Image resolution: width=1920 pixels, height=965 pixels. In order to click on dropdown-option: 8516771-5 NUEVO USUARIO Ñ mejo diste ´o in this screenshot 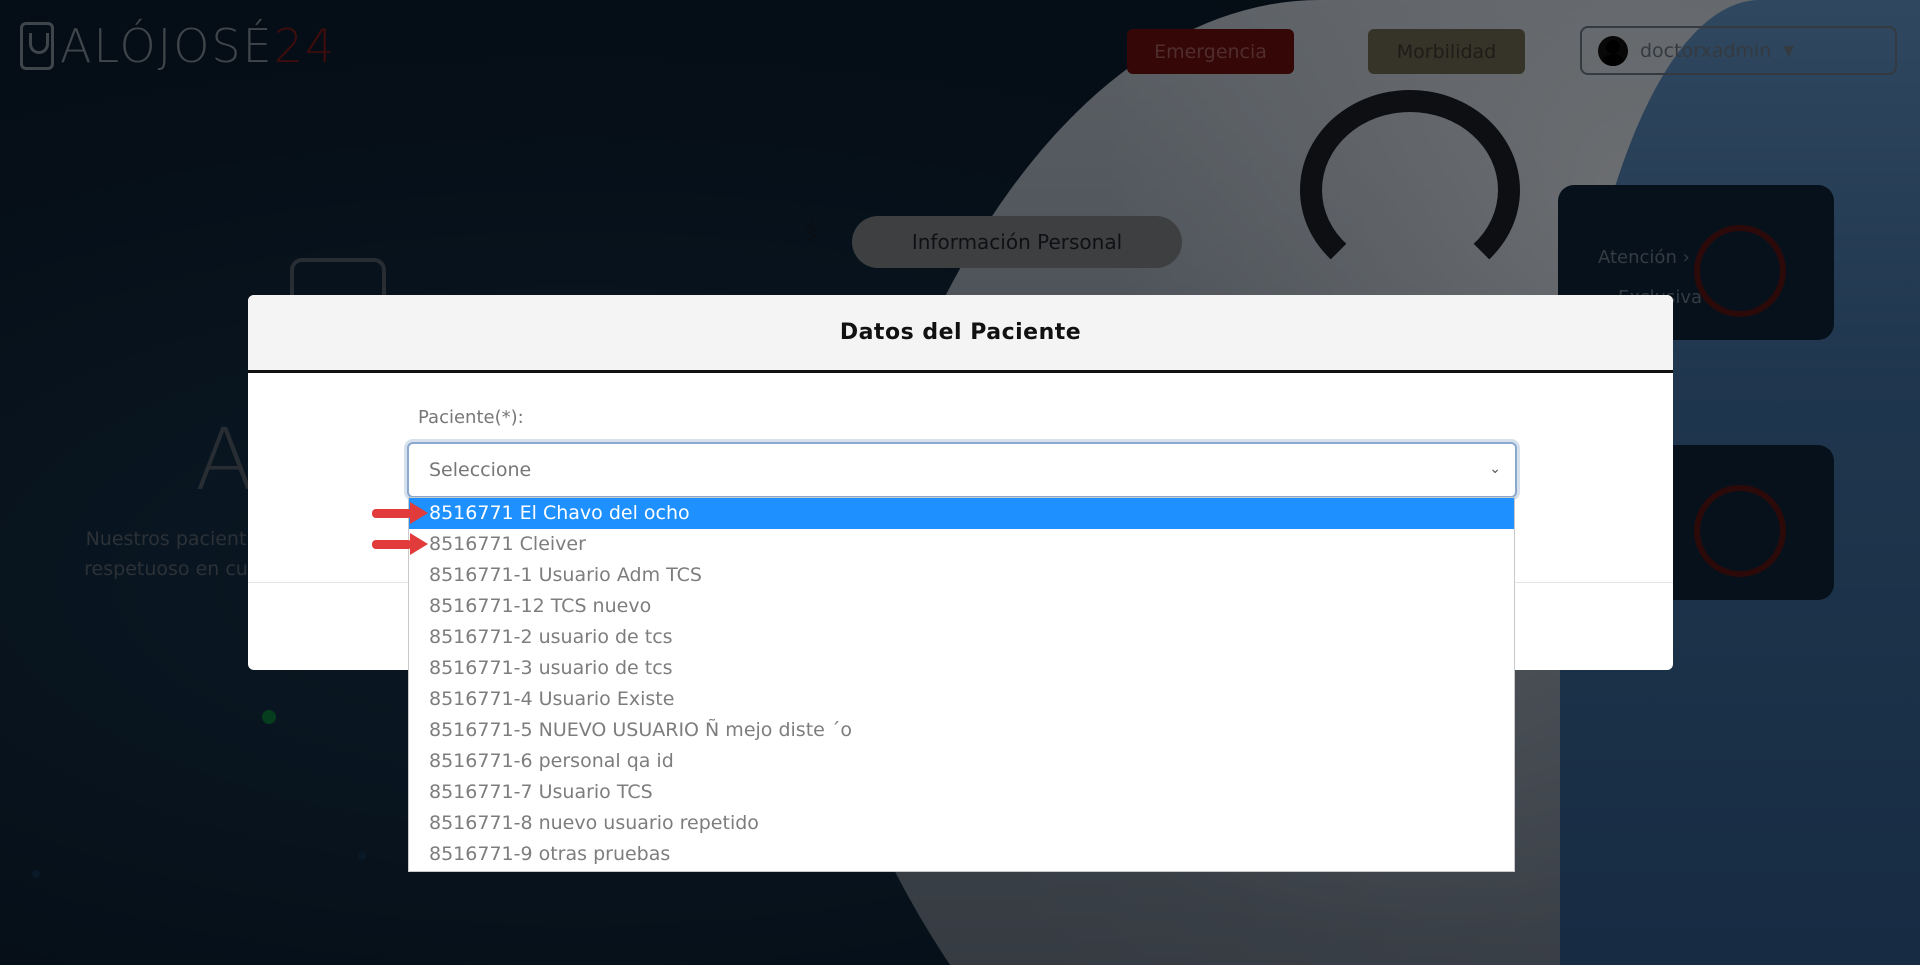, I will do `click(961, 730)`.